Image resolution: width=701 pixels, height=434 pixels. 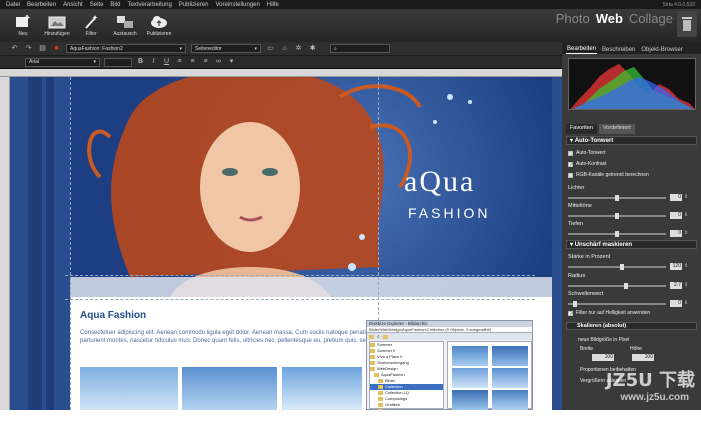 What do you see at coordinates (149, 5) in the screenshot?
I see `menu-textverarbeitung: Textverarbeitung` at bounding box center [149, 5].